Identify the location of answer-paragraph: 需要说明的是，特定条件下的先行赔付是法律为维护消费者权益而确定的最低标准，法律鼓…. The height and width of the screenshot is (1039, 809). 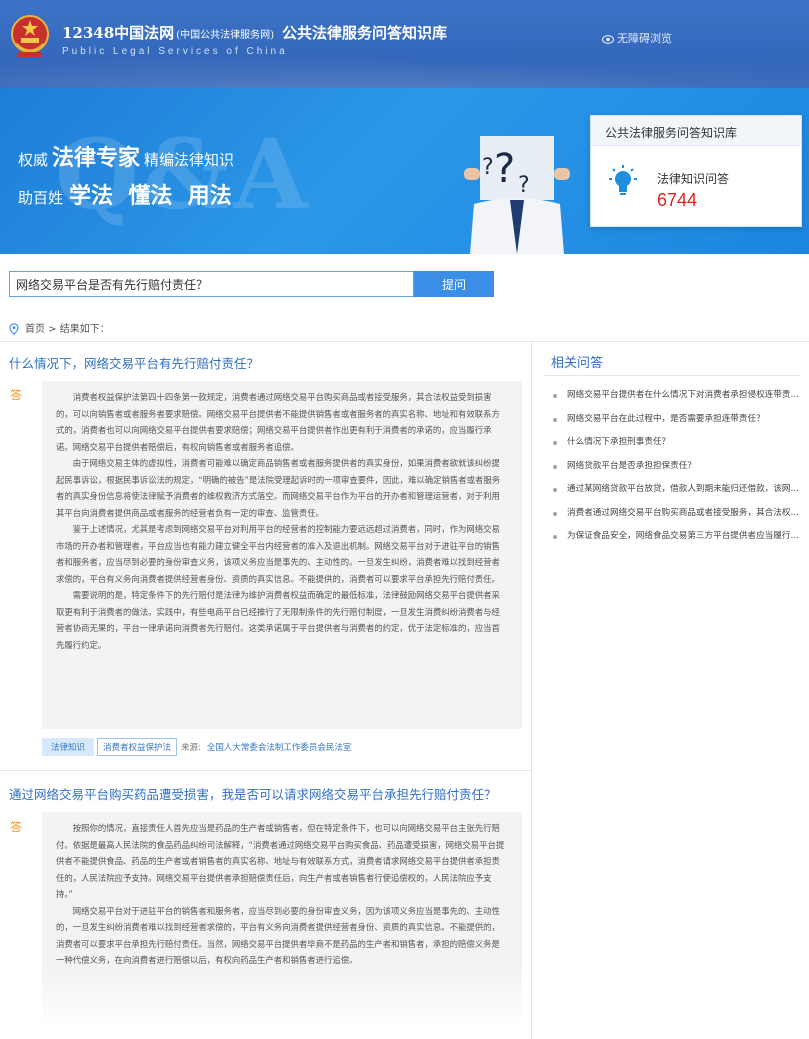
(278, 620).